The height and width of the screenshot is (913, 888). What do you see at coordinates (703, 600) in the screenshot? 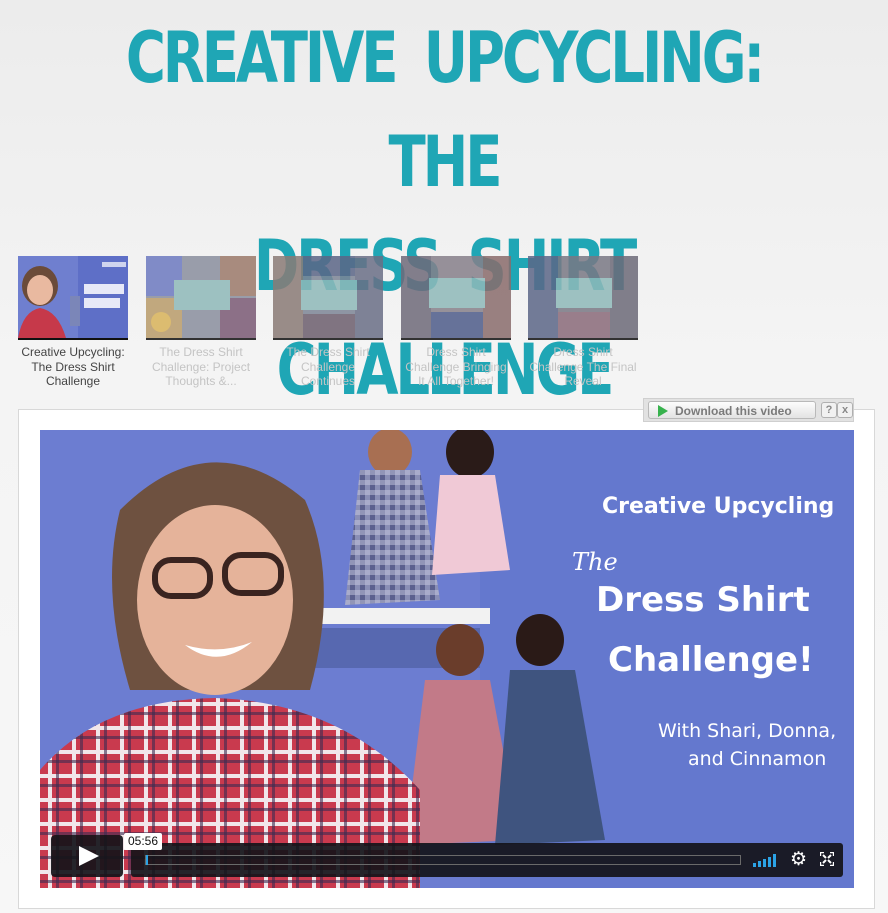
I see `overlay-line-2: Dress Shirt` at bounding box center [703, 600].